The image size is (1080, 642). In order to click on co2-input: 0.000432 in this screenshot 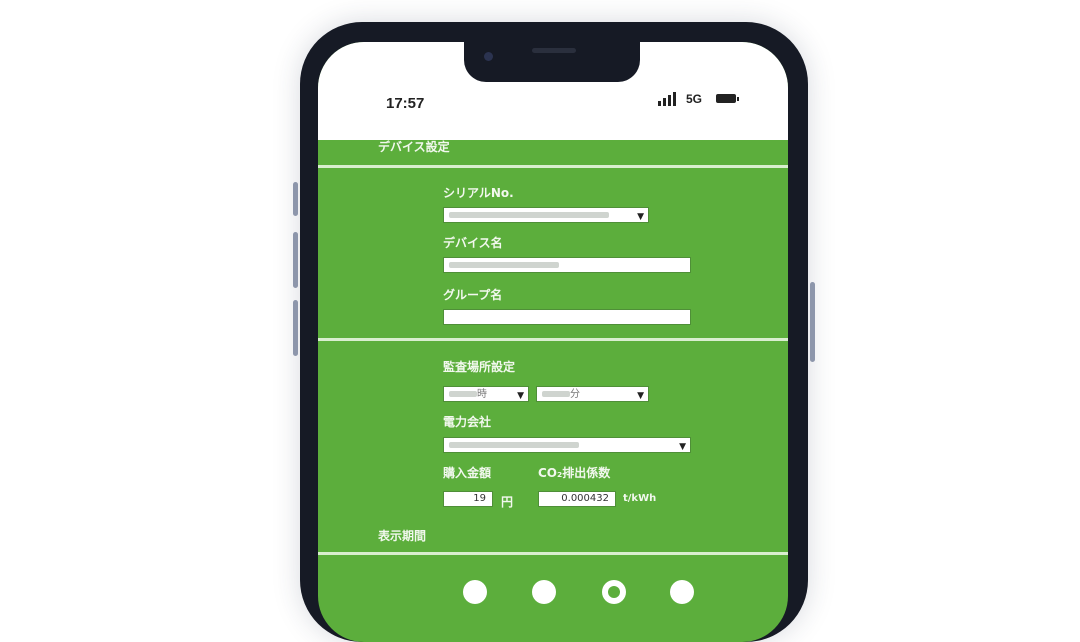, I will do `click(577, 499)`.